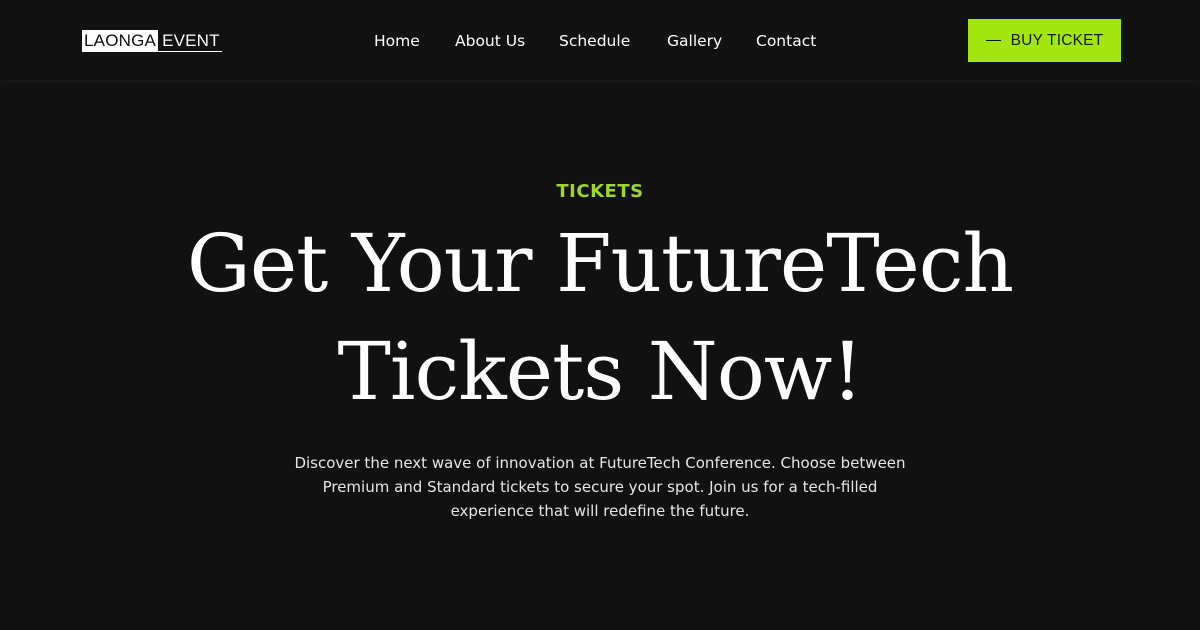  Describe the element at coordinates (694, 41) in the screenshot. I see `nav-item-gallery: Gallery` at that location.